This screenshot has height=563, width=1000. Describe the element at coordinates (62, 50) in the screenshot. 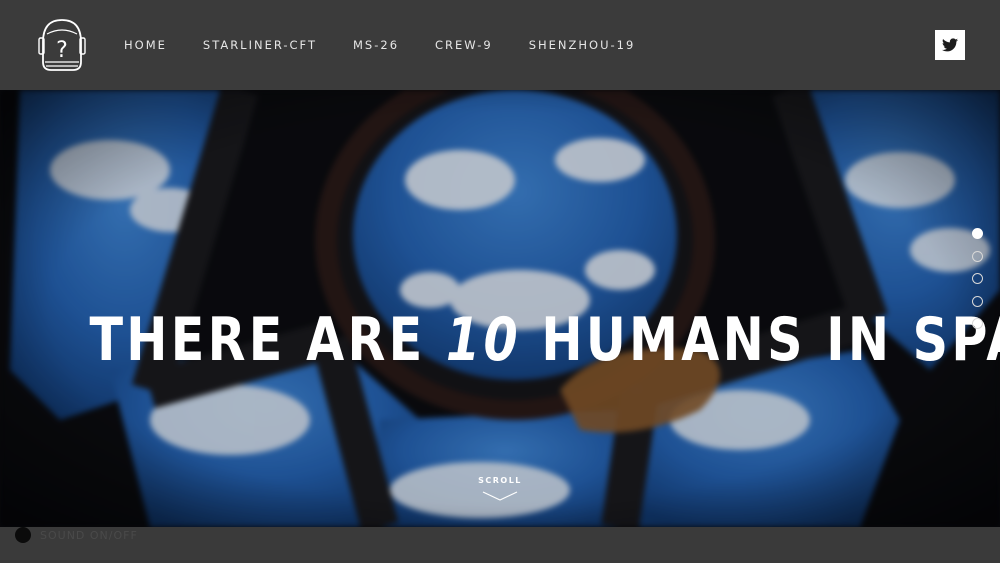

I see `logo-glyph: ?` at that location.